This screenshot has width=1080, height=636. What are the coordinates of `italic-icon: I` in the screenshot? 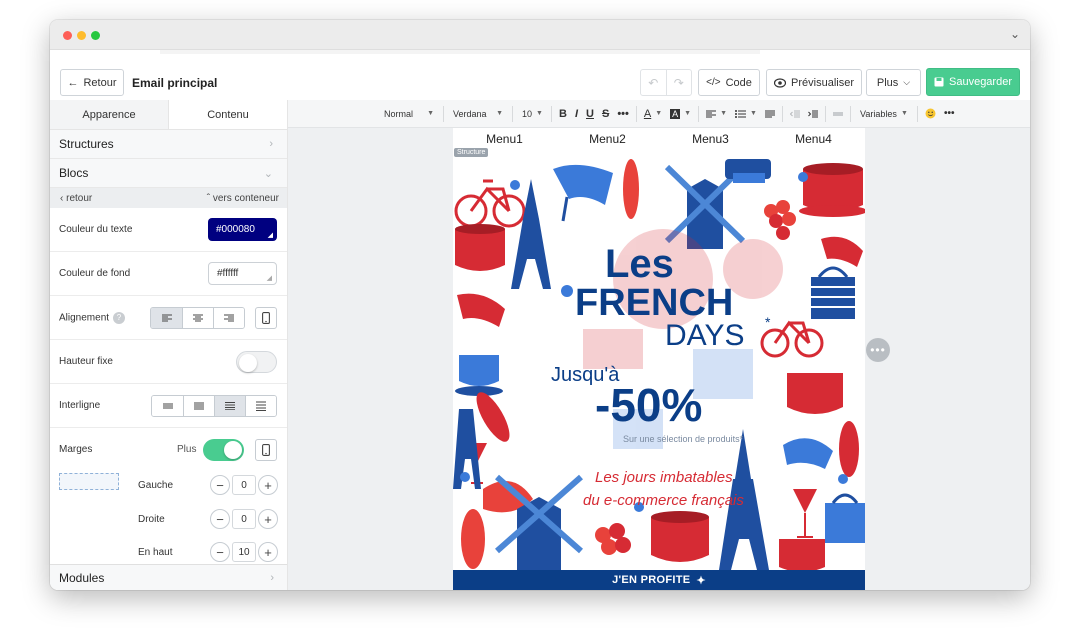 It's located at (576, 114).